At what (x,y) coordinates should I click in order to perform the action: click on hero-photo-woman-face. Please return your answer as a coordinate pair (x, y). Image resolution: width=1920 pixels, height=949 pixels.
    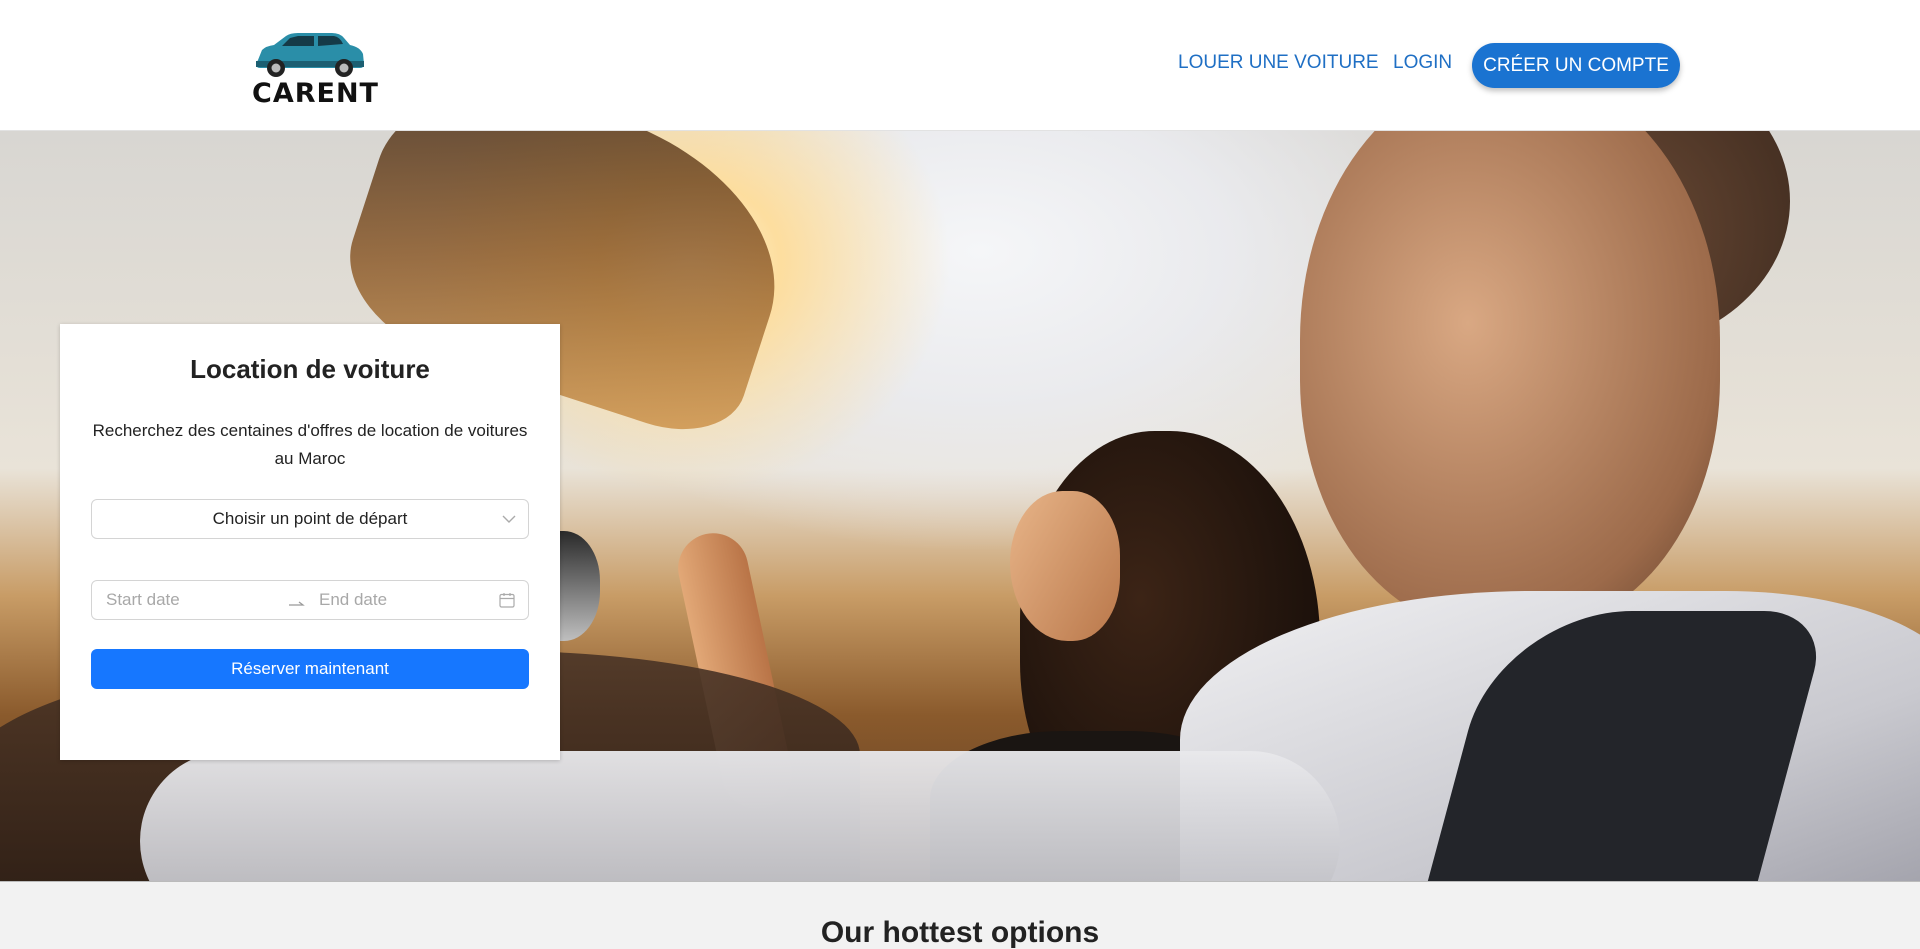
    Looking at the image, I should click on (1065, 566).